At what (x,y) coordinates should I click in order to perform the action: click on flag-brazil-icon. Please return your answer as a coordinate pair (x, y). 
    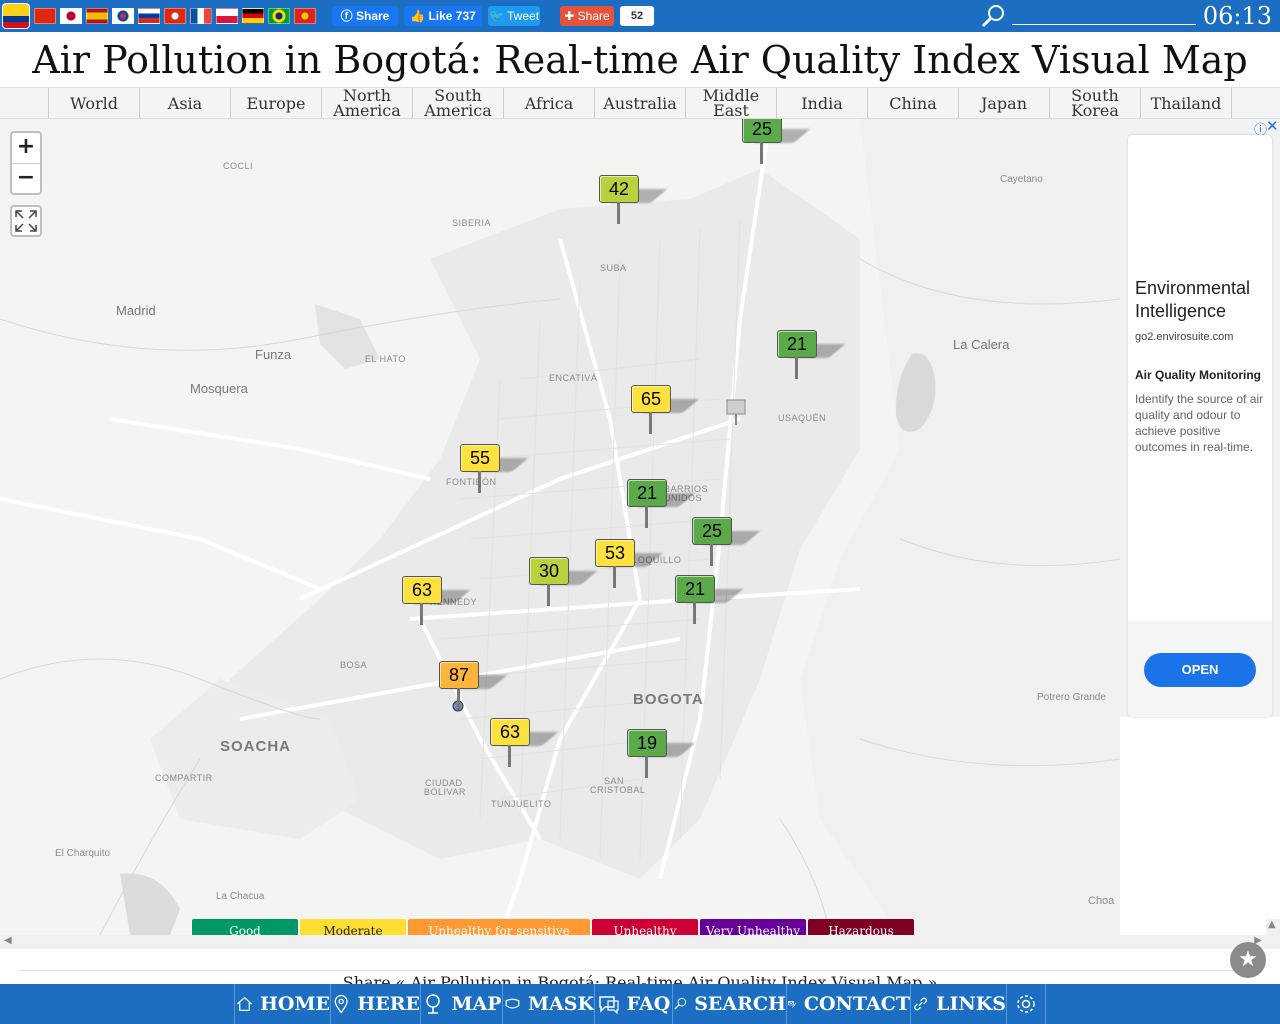
    Looking at the image, I should click on (279, 16).